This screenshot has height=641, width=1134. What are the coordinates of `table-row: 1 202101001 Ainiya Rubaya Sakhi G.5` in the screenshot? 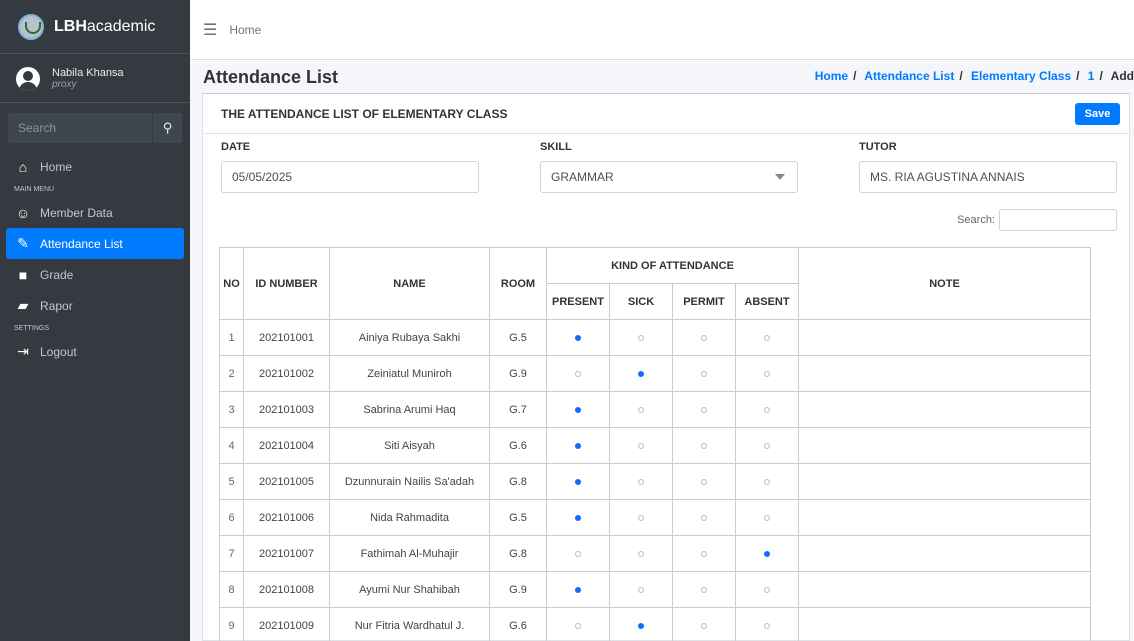 It's located at (655, 337).